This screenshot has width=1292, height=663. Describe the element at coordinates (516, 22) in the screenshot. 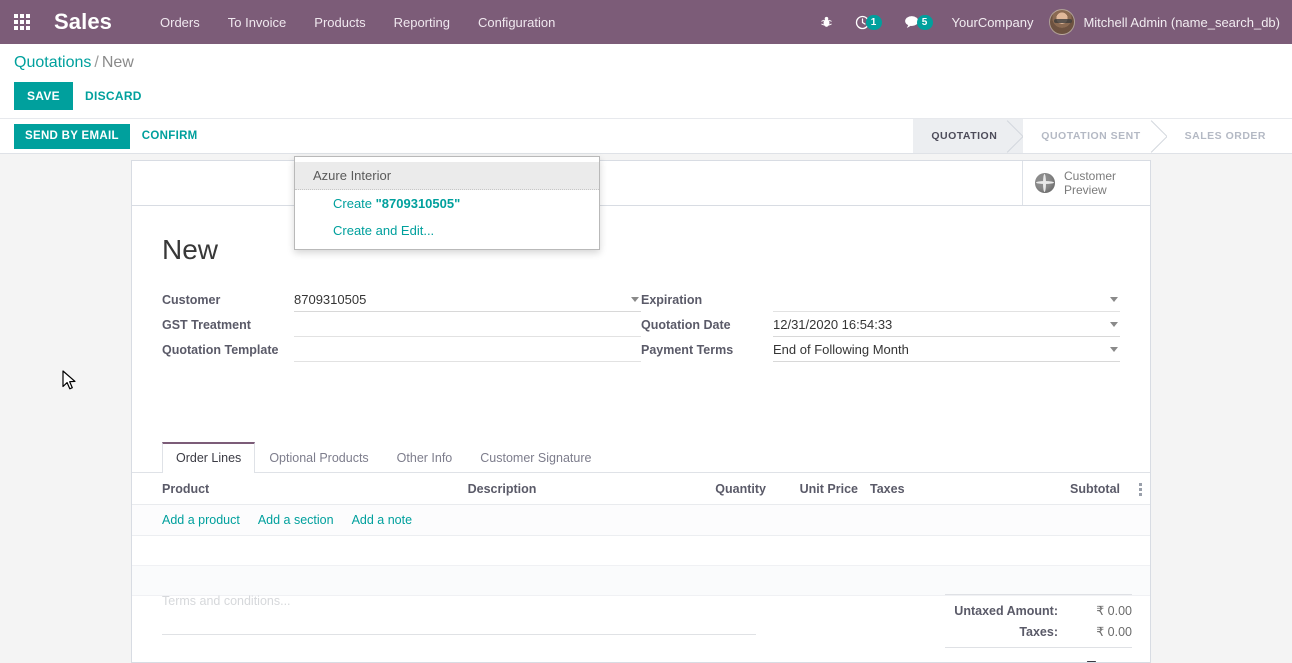

I see `menu-item-configuration: Configuration` at that location.